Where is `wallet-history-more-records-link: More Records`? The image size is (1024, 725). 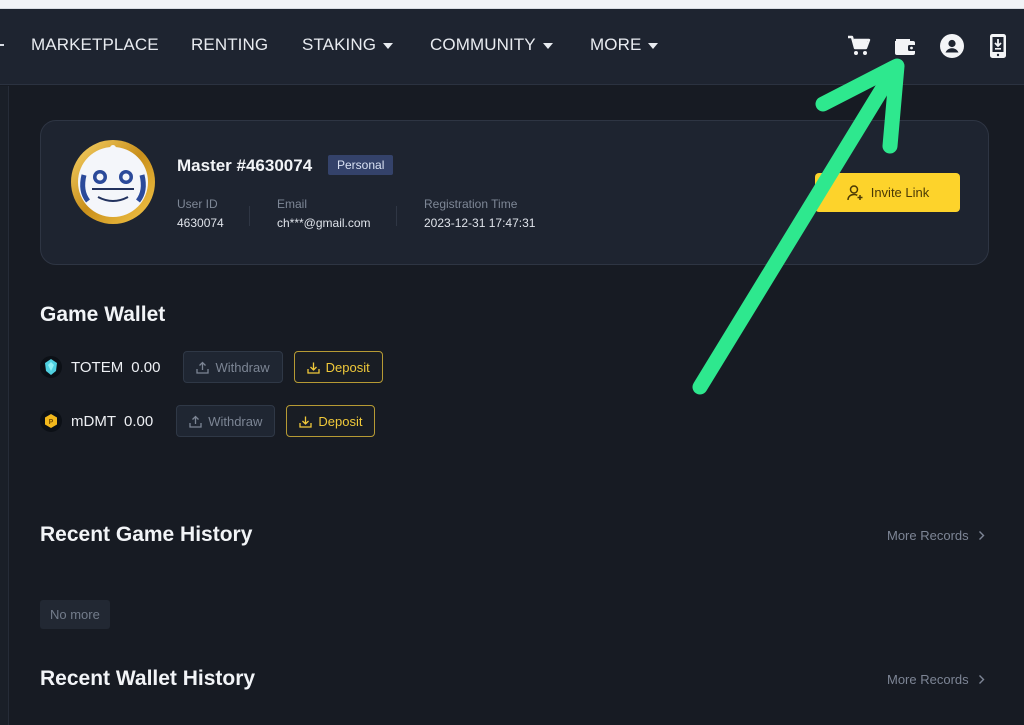
wallet-history-more-records-link: More Records is located at coordinates (936, 679).